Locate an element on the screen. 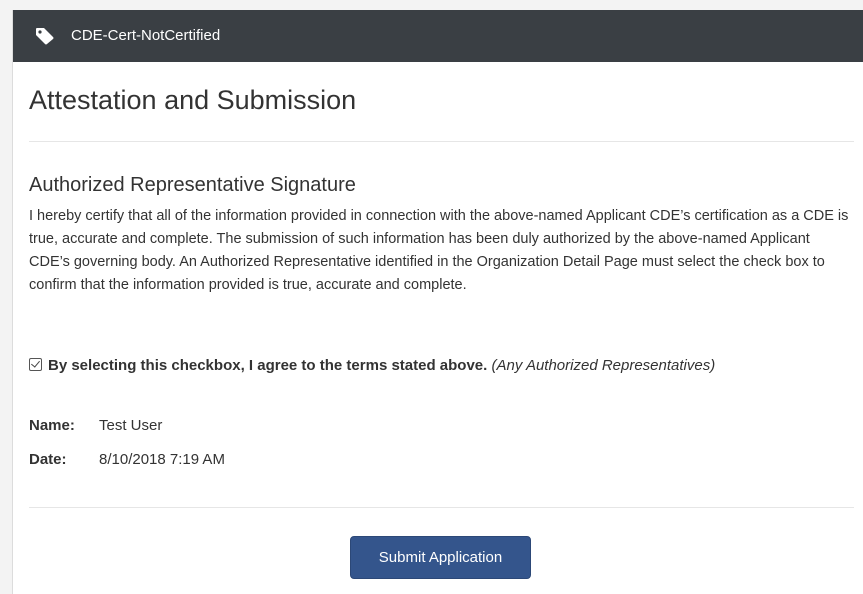 The image size is (863, 594). signature-date-row: Date: 8/10/2018 7:19 AM is located at coordinates (127, 460).